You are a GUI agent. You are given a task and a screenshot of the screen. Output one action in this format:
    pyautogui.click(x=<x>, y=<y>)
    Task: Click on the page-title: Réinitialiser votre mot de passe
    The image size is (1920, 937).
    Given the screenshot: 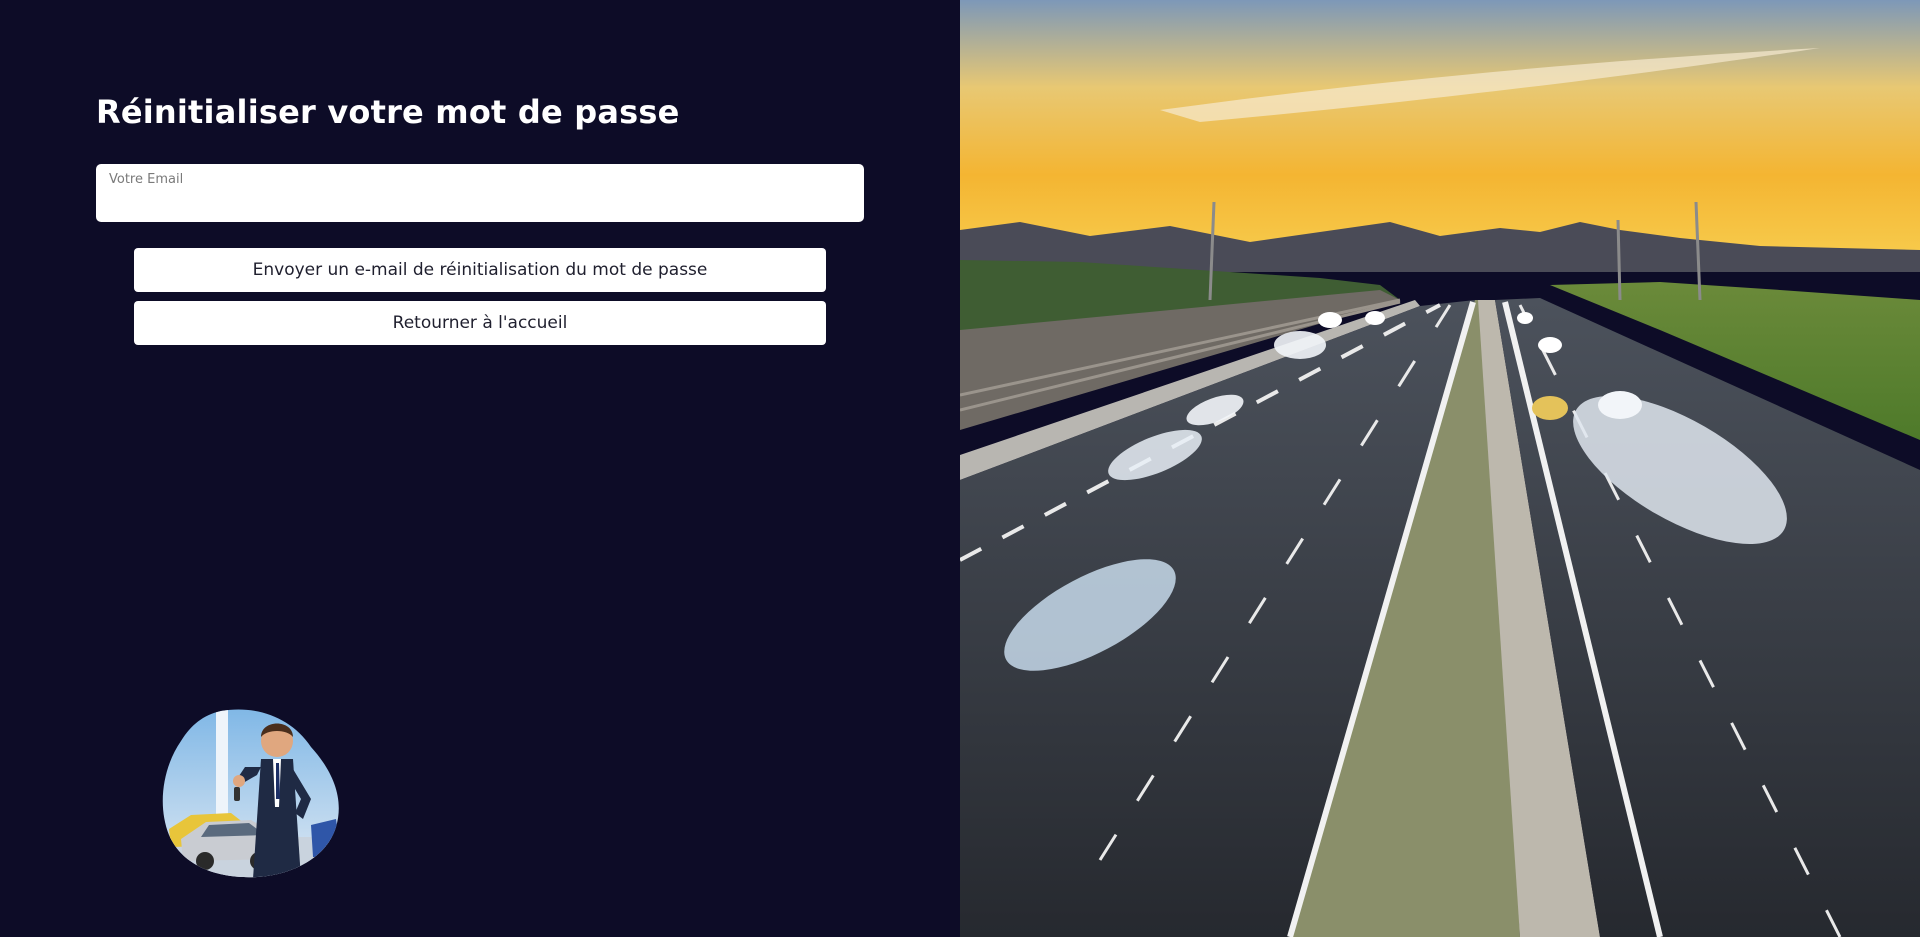 What is the action you would take?
    pyautogui.click(x=388, y=112)
    